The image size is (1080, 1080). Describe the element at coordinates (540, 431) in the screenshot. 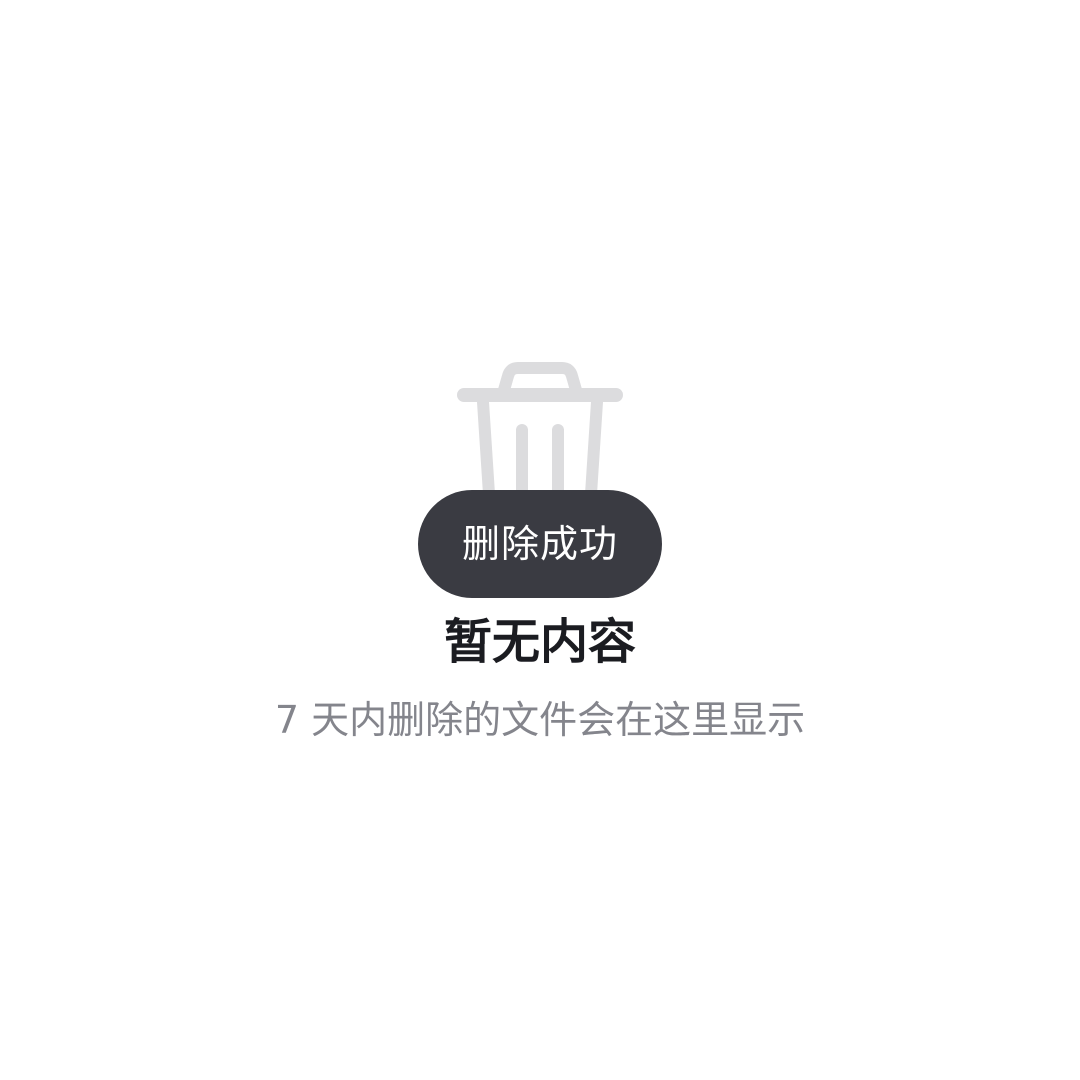

I see `trash-icon` at that location.